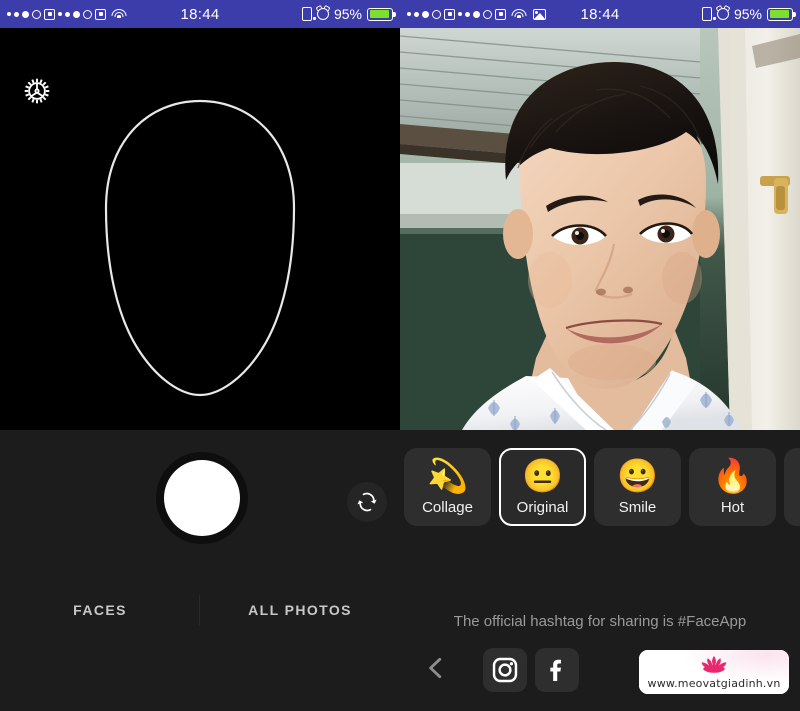 This screenshot has width=800, height=711. What do you see at coordinates (732, 475) in the screenshot?
I see `fire-icon: 🔥` at bounding box center [732, 475].